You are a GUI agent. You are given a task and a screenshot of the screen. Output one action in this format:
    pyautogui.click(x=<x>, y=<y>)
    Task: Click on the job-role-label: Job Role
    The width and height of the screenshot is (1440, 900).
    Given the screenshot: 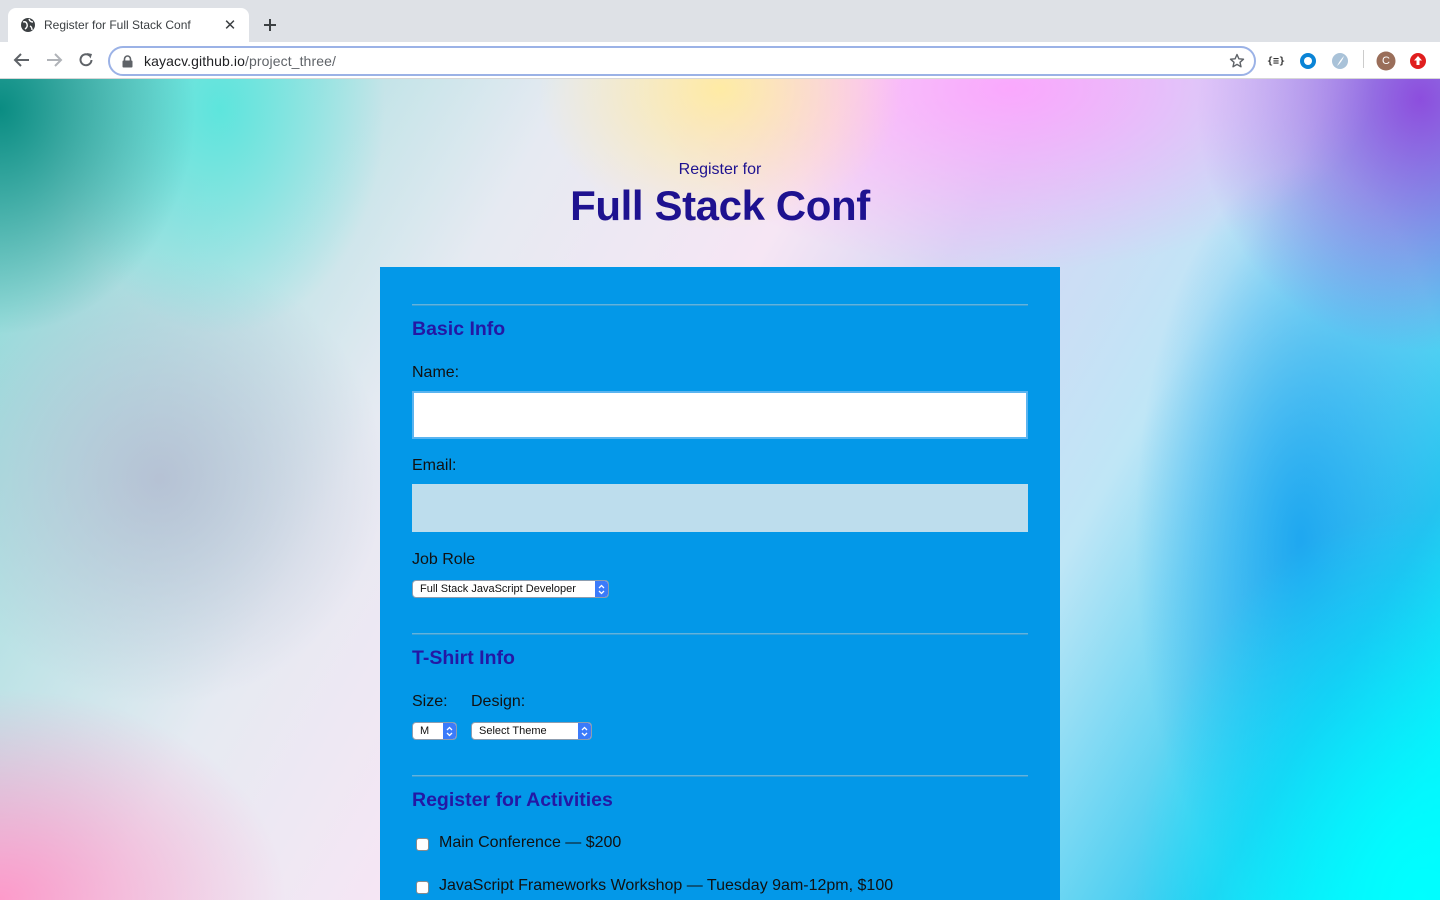 What is the action you would take?
    pyautogui.click(x=444, y=559)
    